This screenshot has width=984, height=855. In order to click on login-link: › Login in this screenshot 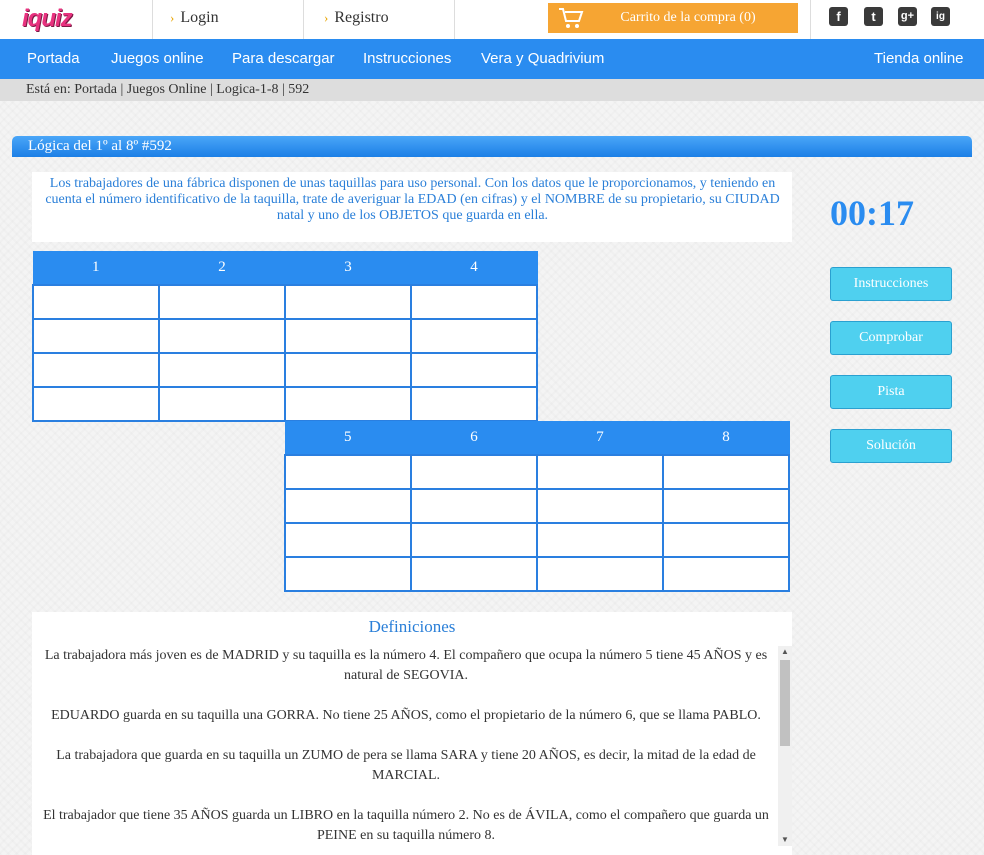, I will do `click(194, 18)`.